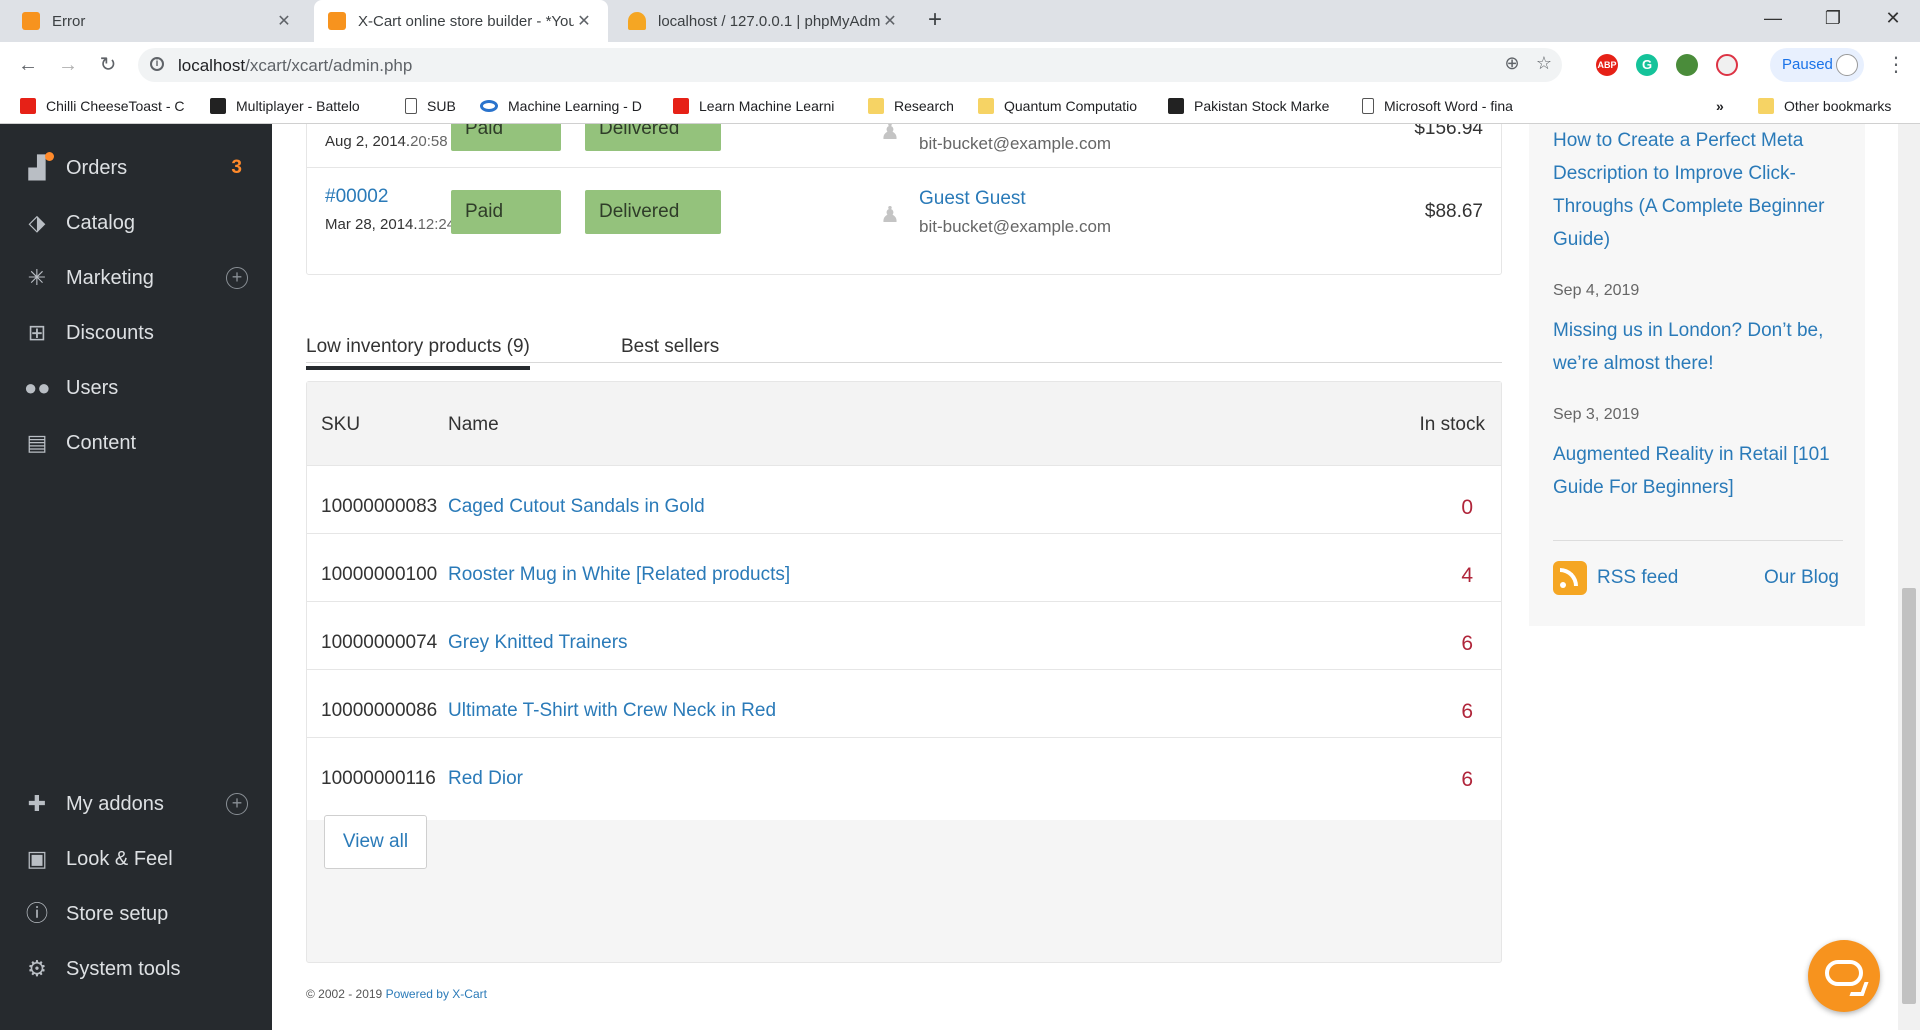 The width and height of the screenshot is (1920, 1030). Describe the element at coordinates (1724, 106) in the screenshot. I see `bookmarks-overflow-icon: »` at that location.